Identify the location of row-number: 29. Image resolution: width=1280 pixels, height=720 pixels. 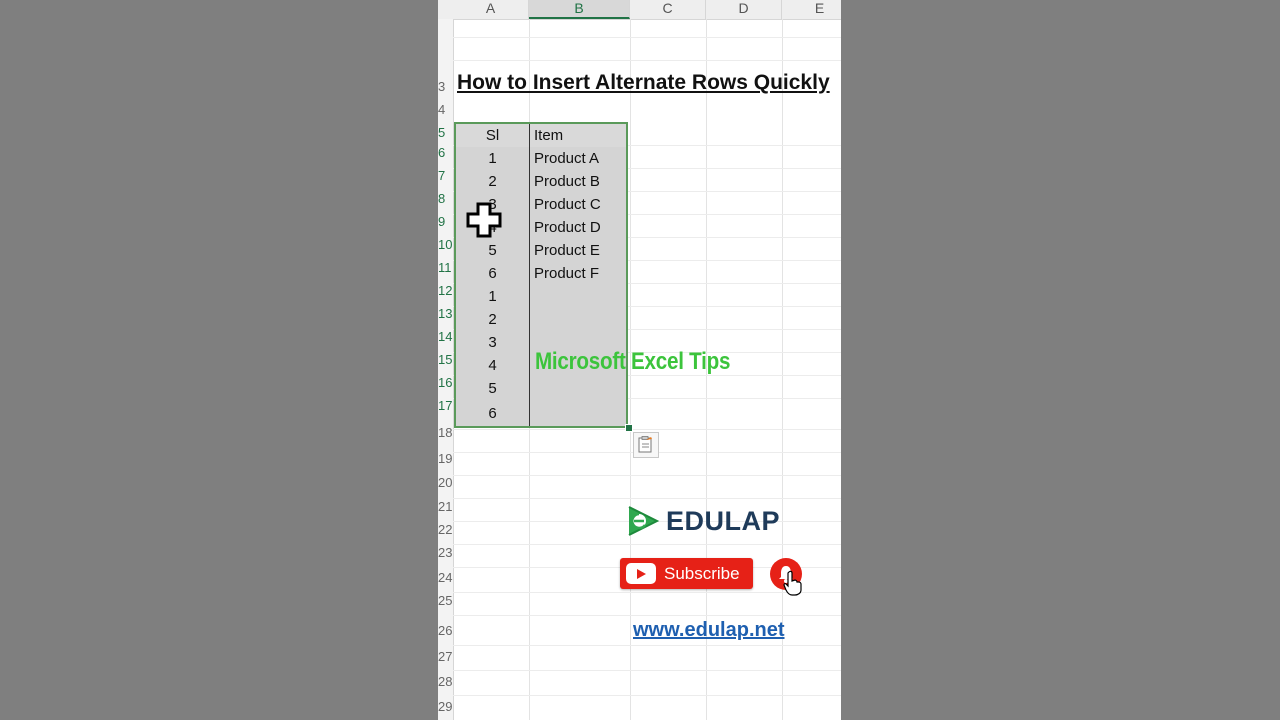
(445, 707).